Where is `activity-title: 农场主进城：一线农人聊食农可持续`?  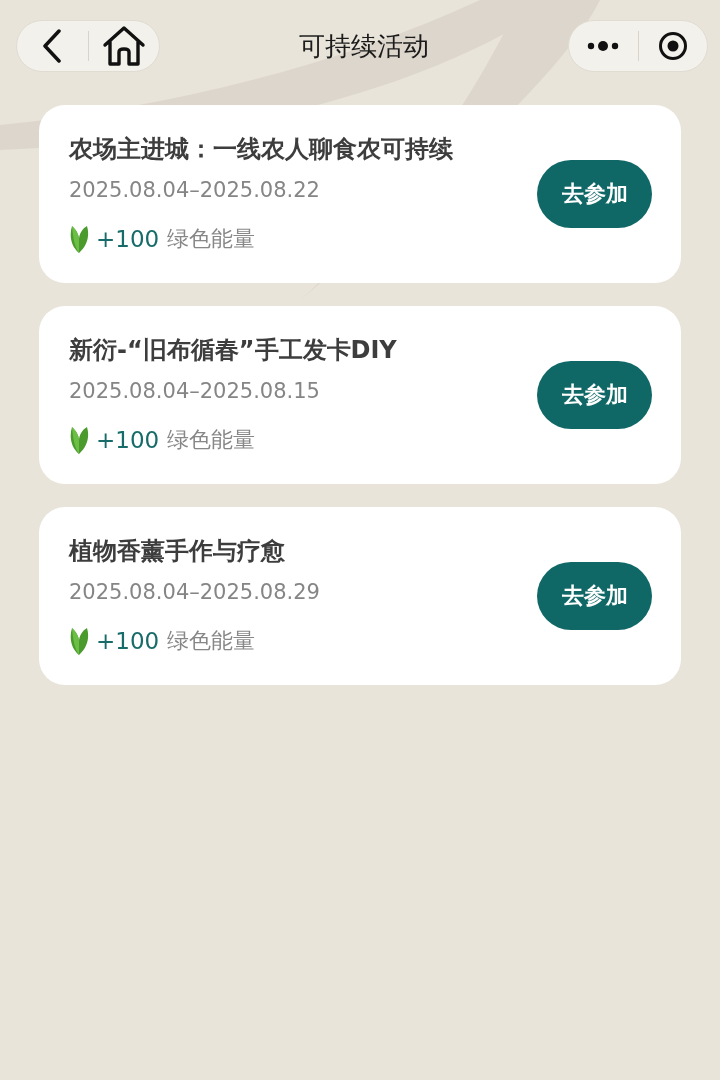 activity-title: 农场主进城：一线农人聊食农可持续 is located at coordinates (261, 149).